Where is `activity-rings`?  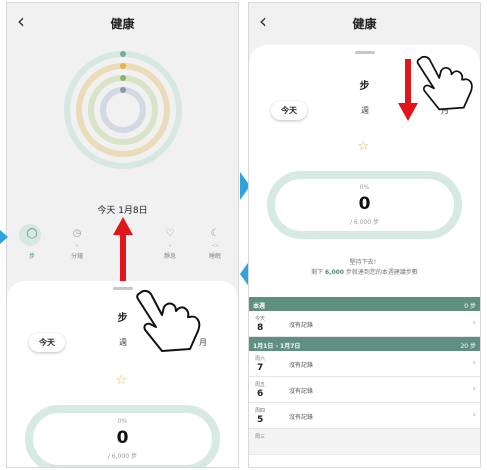
activity-rings is located at coordinates (123, 113).